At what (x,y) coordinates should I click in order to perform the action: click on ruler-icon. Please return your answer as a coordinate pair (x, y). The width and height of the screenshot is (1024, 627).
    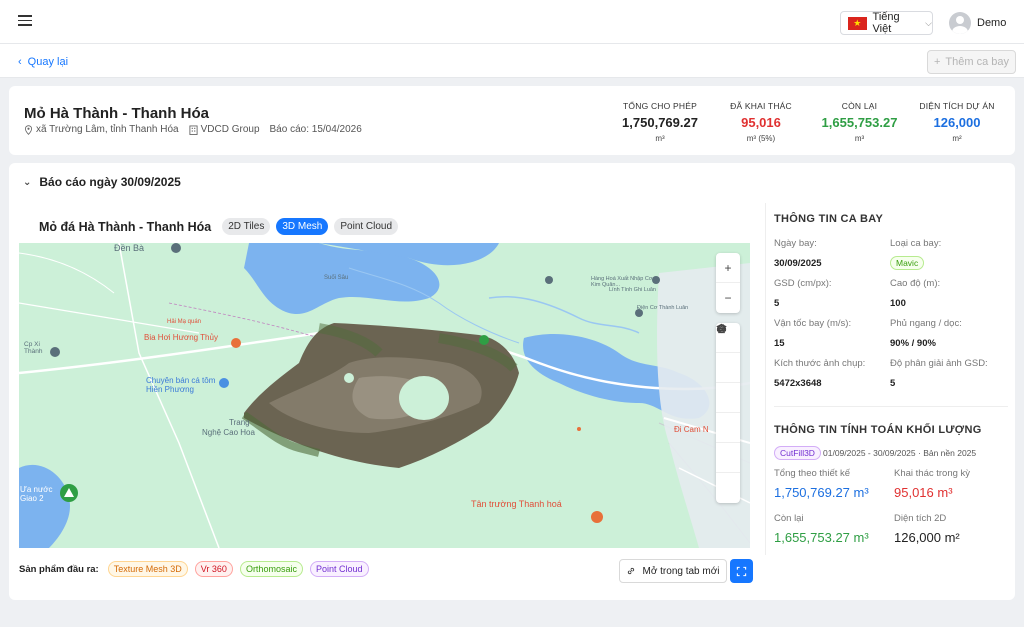
    Looking at the image, I should click on (728, 383).